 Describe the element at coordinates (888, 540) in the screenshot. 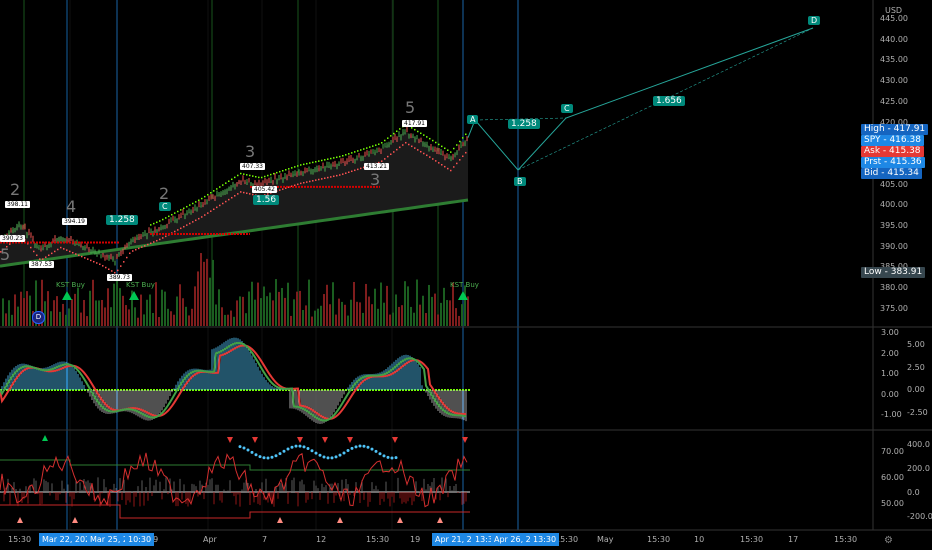

I see `gear-icon: ⚙` at that location.